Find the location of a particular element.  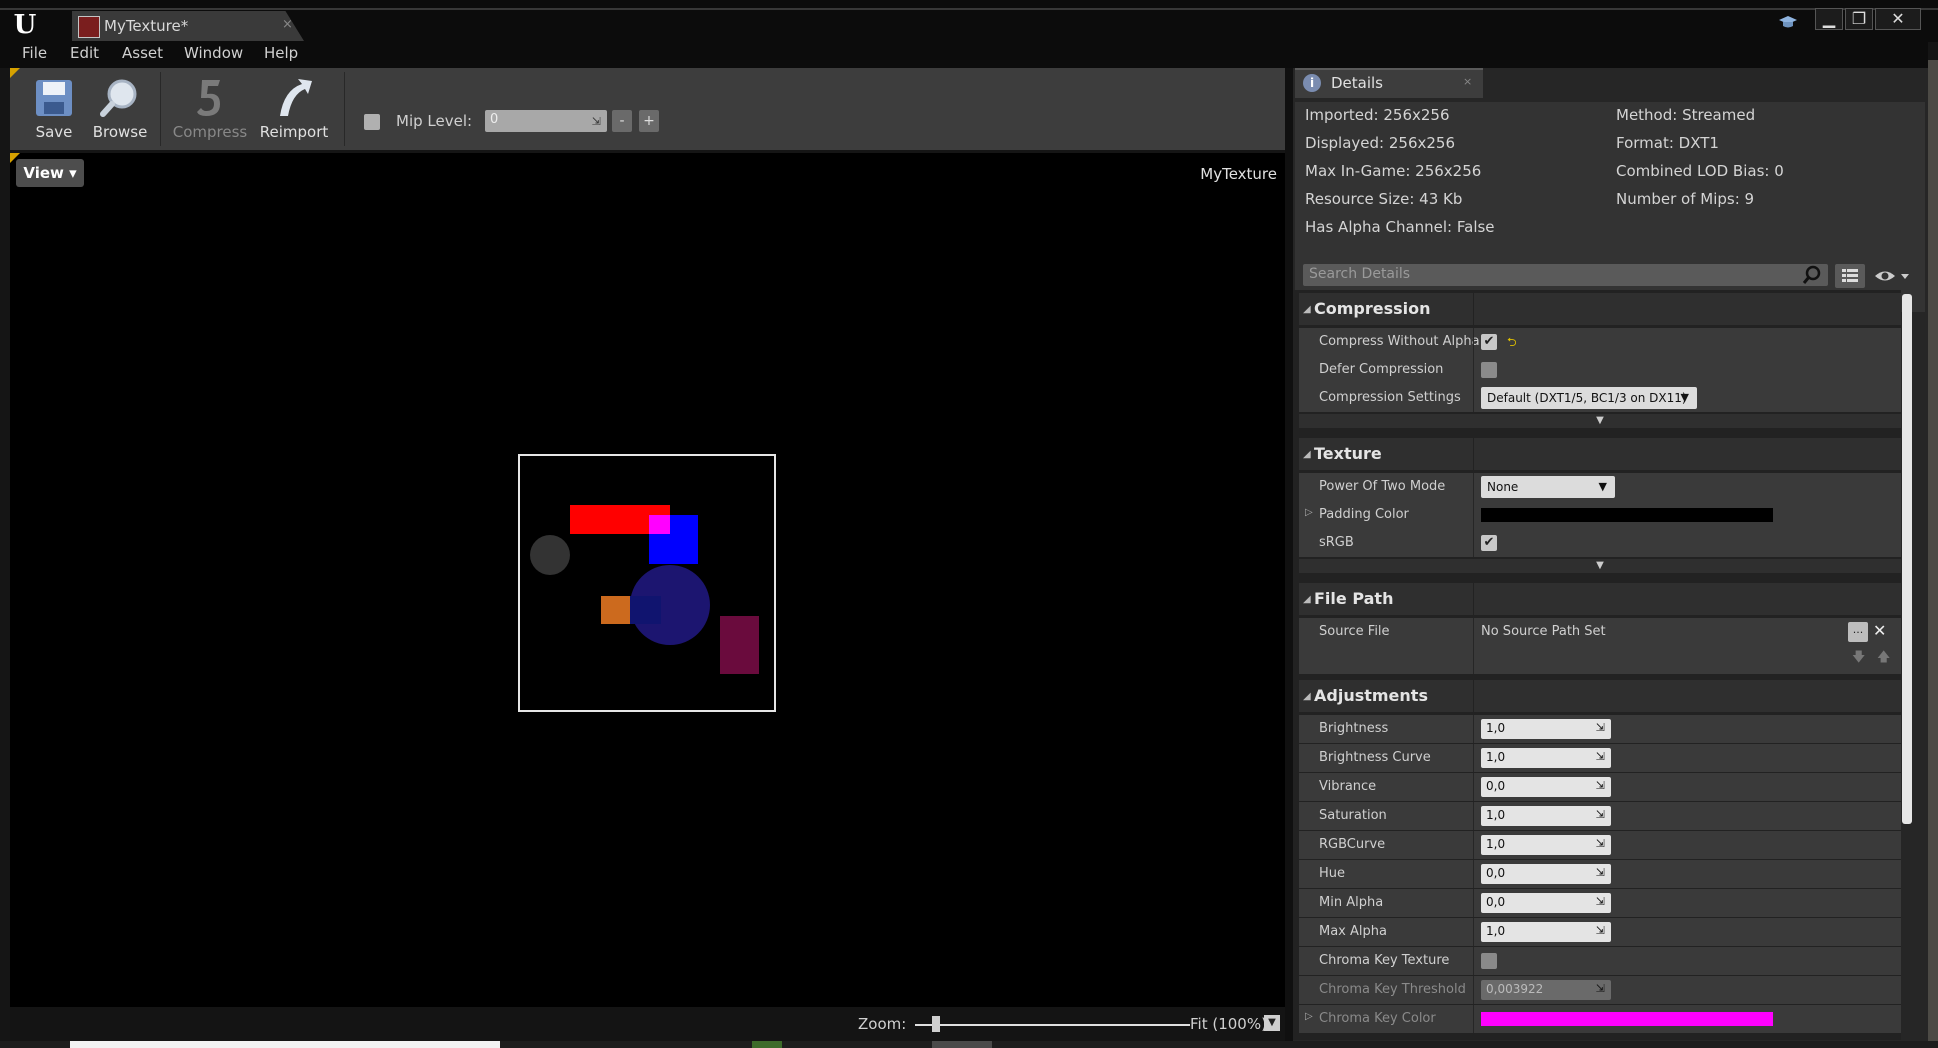

info-resource-size: Resource Size: 43 Kb is located at coordinates (1384, 199).